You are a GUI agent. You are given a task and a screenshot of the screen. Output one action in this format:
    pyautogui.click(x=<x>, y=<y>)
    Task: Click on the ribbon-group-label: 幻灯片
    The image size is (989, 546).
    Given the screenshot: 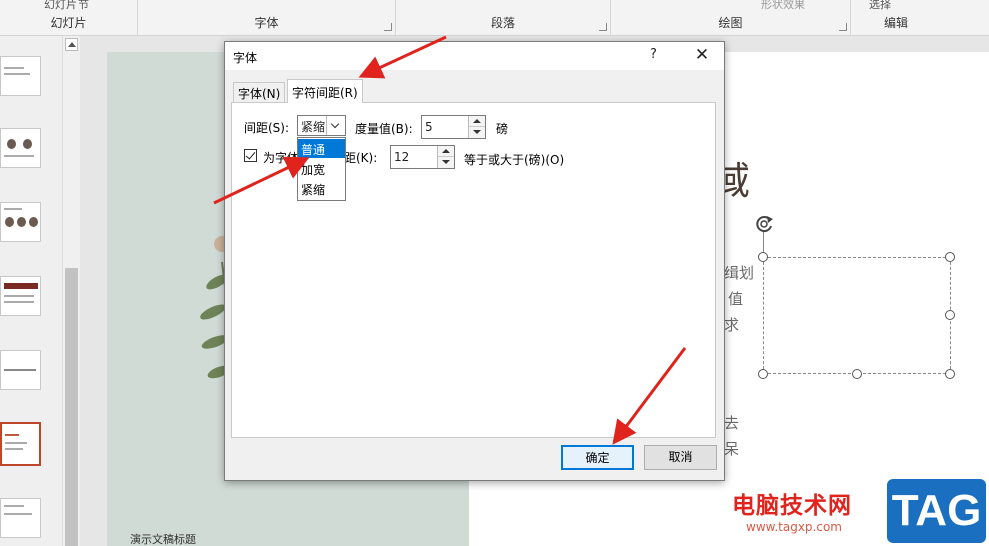 What is the action you would take?
    pyautogui.click(x=68, y=23)
    